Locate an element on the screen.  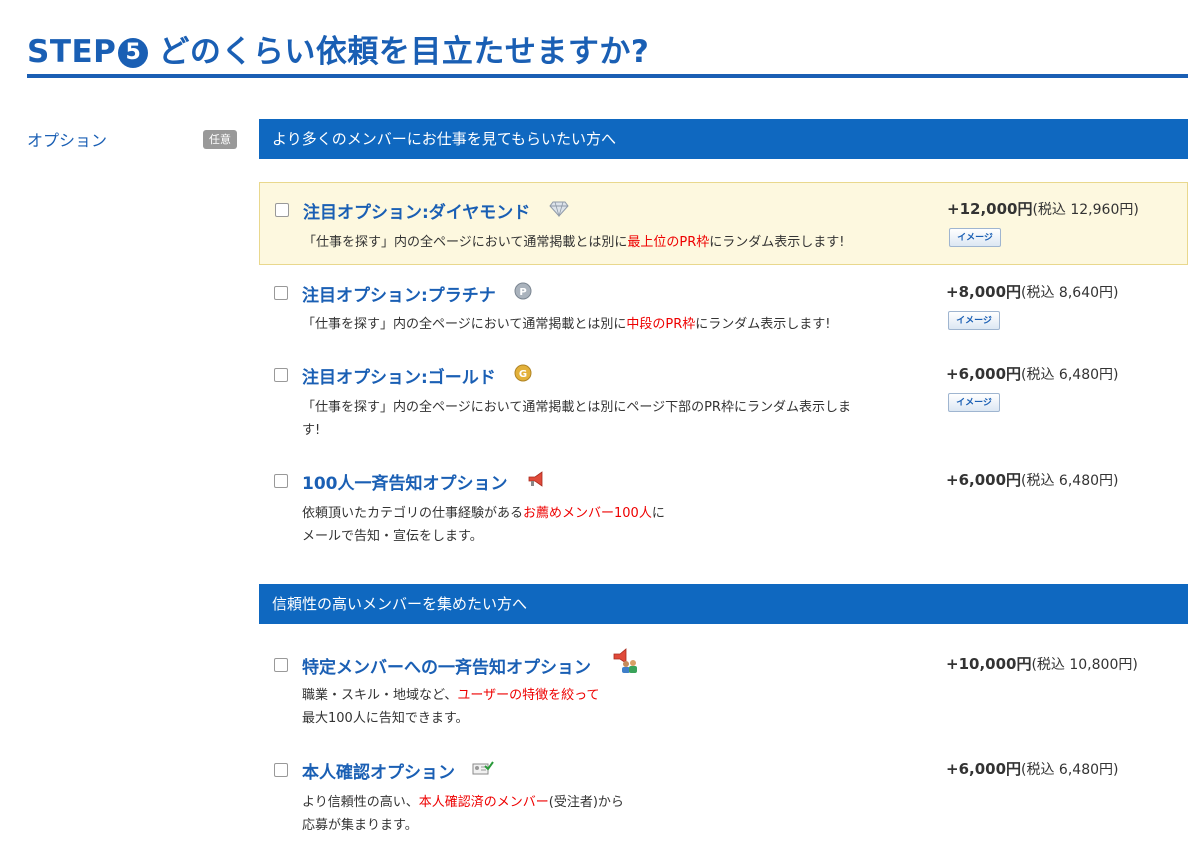
option-price-specific-members: +10,000円(税込 10,800円) is located at coordinates (1042, 664).